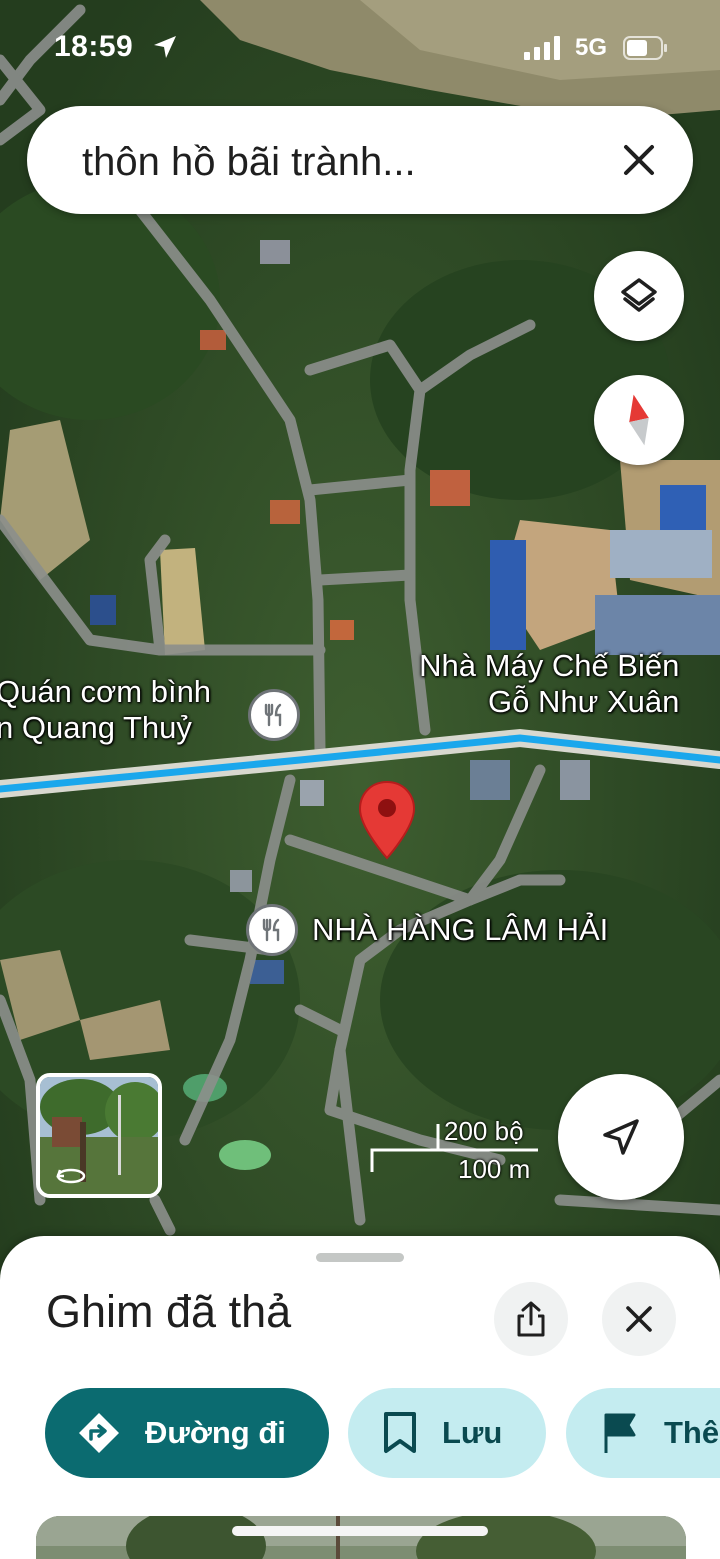  I want to click on flag-icon, so click(620, 1433).